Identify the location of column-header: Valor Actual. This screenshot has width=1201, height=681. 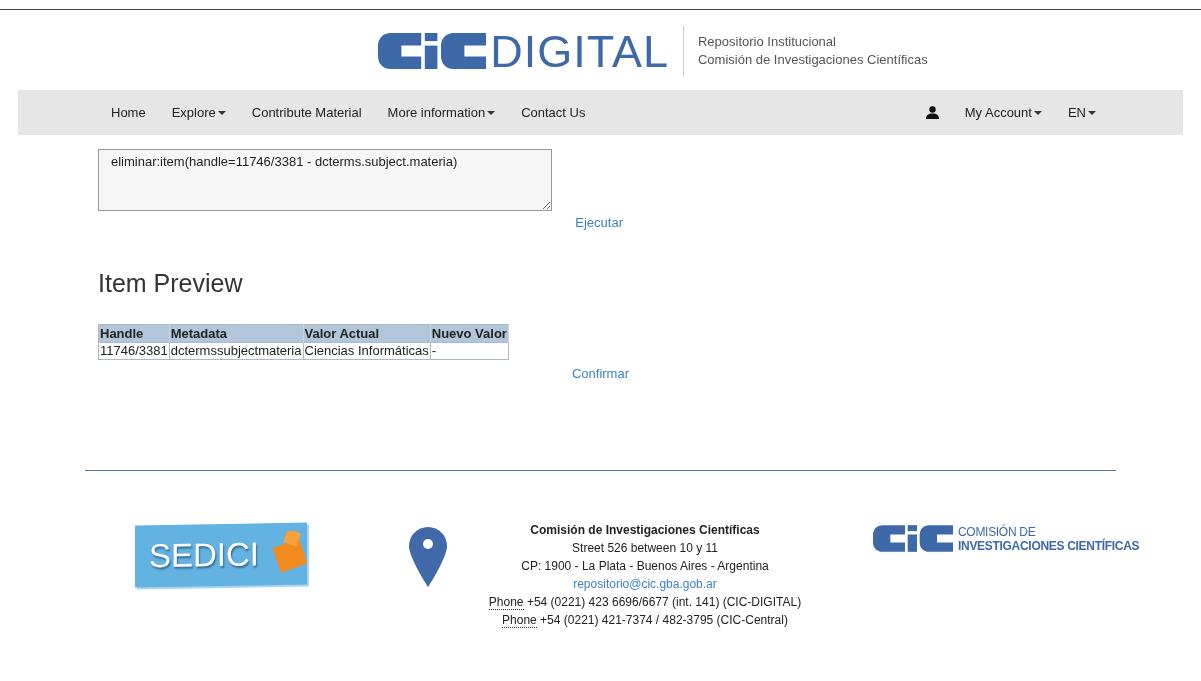
(367, 333).